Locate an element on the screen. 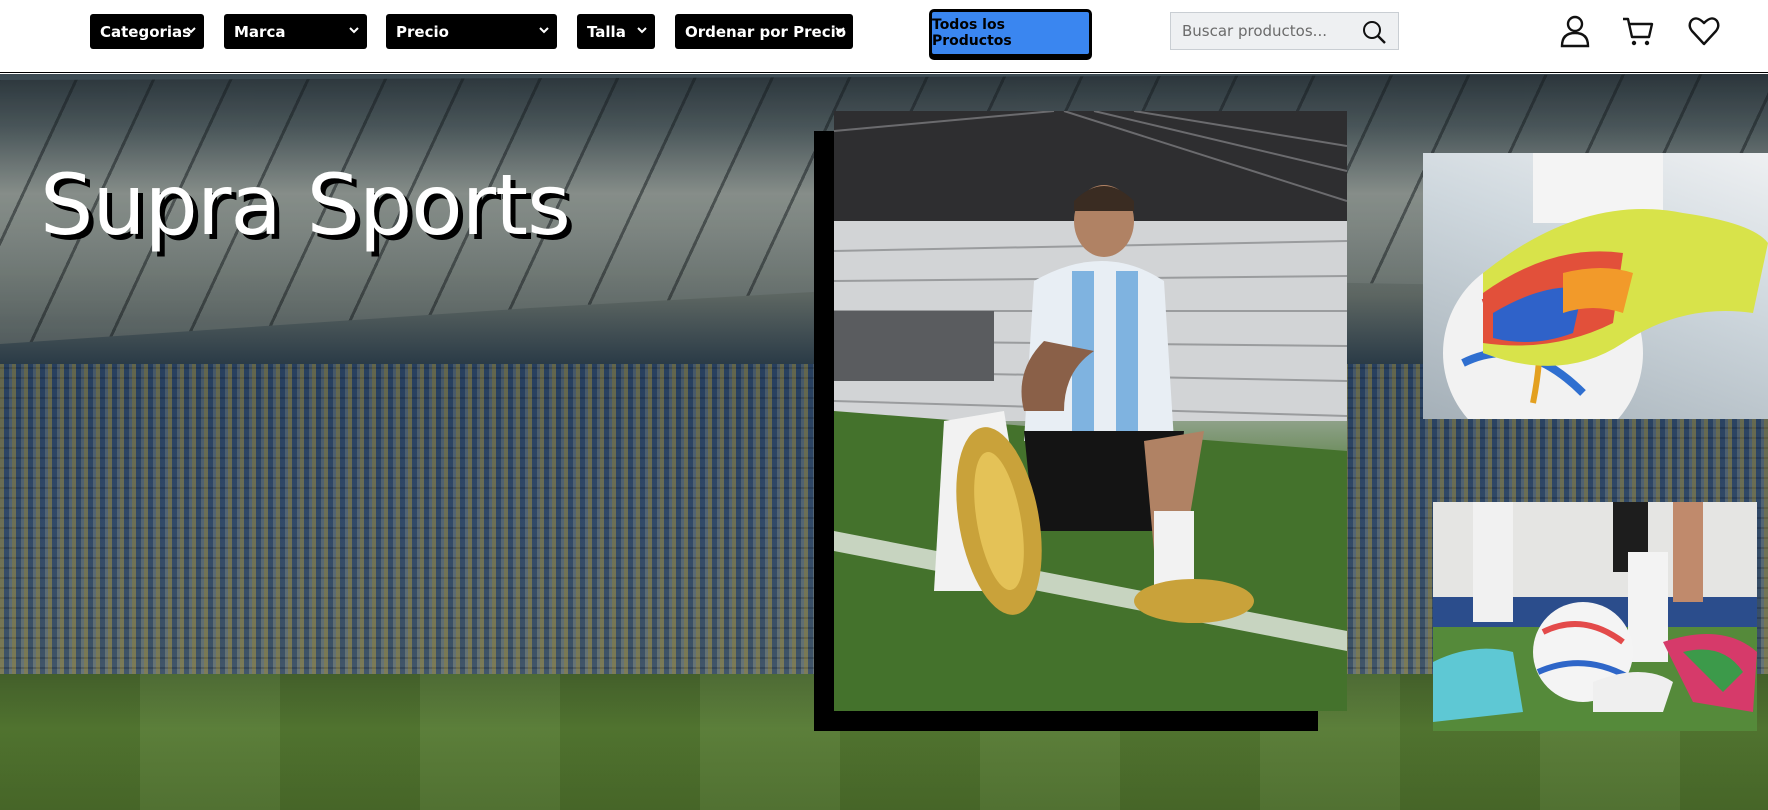 The image size is (1768, 810). hero-title: Supra Sports is located at coordinates (305, 205).